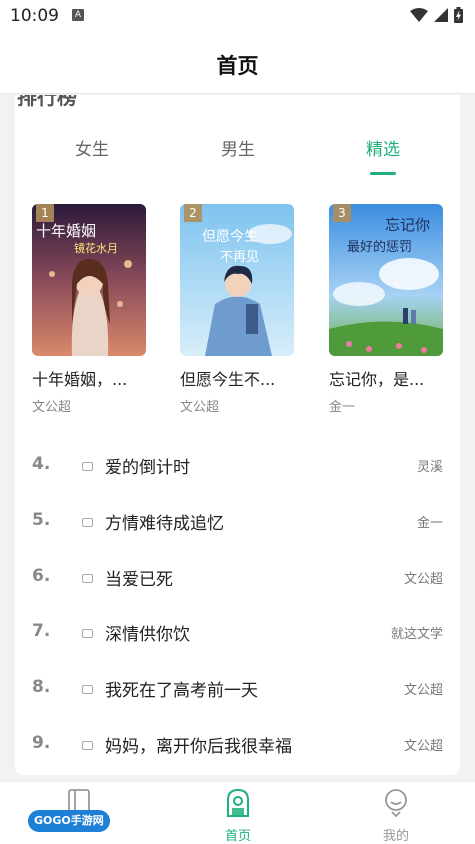  Describe the element at coordinates (429, 467) in the screenshot. I see `rank-author: 灵溪` at that location.